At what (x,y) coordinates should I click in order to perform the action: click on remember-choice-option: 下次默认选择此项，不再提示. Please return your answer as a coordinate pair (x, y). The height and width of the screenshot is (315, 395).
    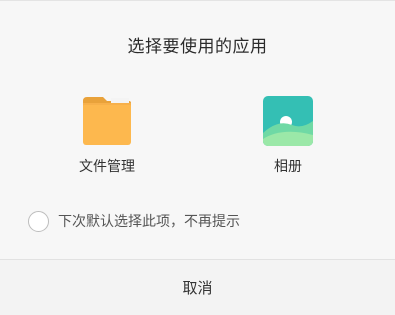
    Looking at the image, I should click on (134, 221).